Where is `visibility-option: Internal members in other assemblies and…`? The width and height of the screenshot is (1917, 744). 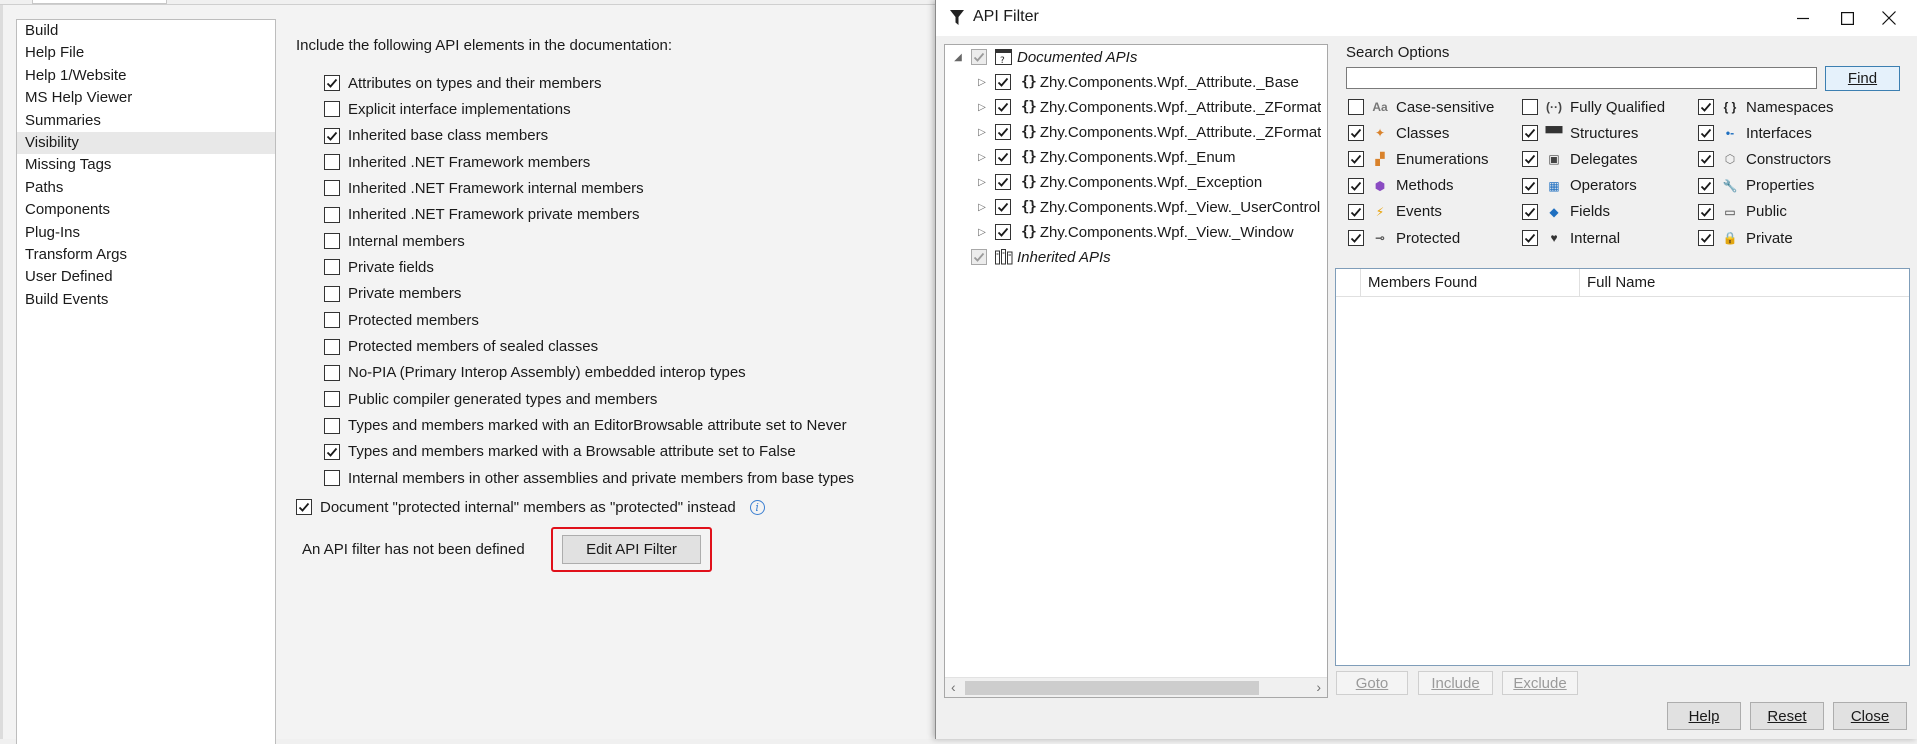 visibility-option: Internal members in other assemblies and… is located at coordinates (589, 478).